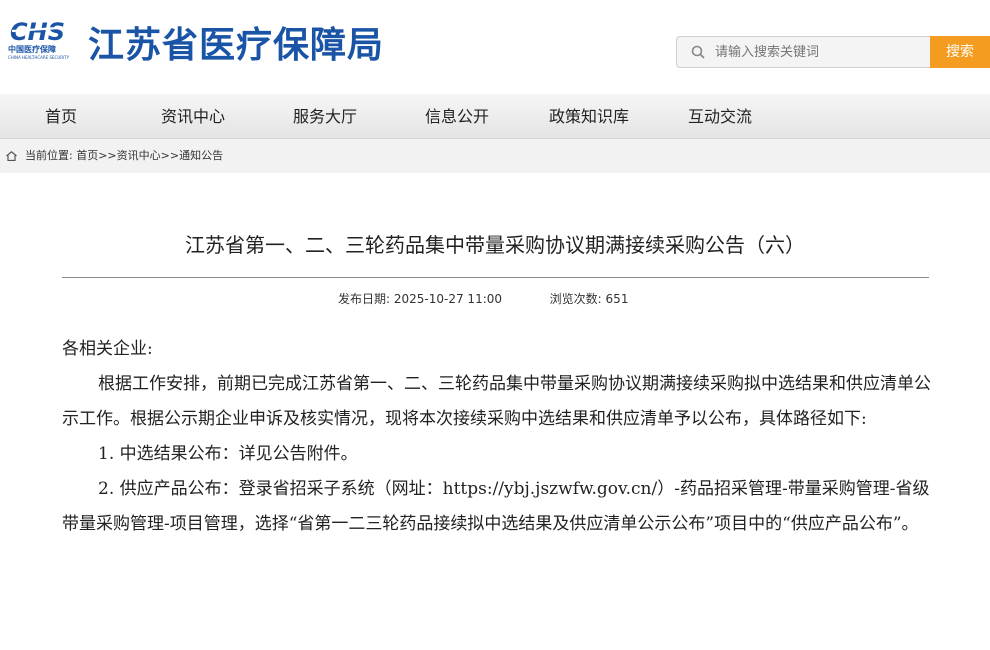 This screenshot has height=650, width=990. Describe the element at coordinates (364, 299) in the screenshot. I see `publish-date-label: 发布日期:` at that location.